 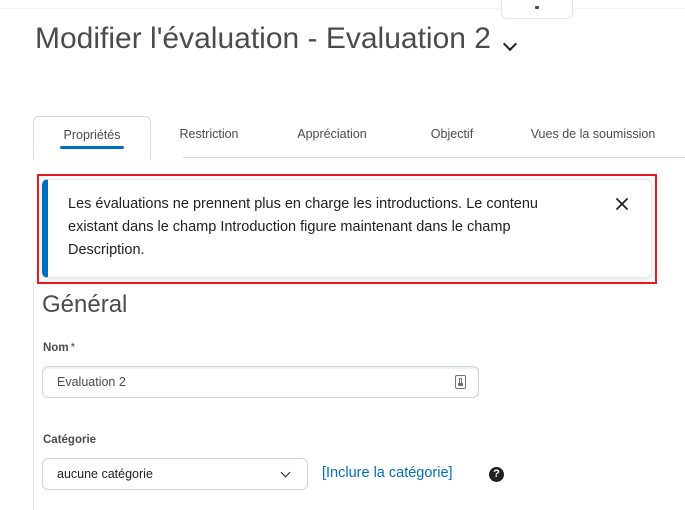 I want to click on top-menu-button, so click(x=537, y=9).